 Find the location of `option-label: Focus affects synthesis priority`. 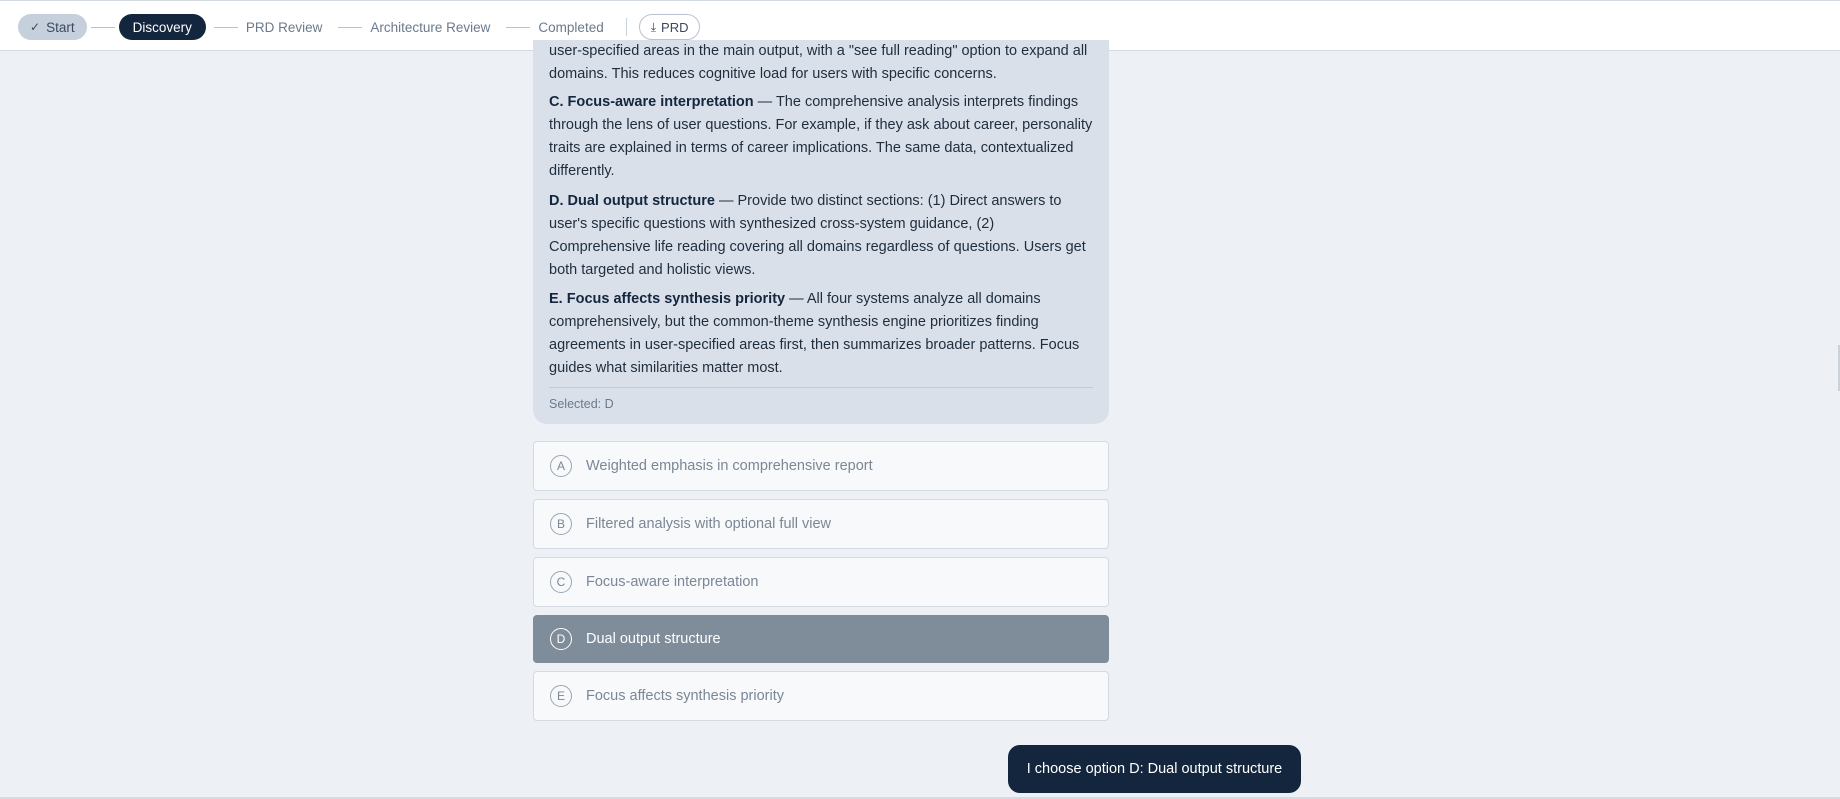

option-label: Focus affects synthesis priority is located at coordinates (685, 696).